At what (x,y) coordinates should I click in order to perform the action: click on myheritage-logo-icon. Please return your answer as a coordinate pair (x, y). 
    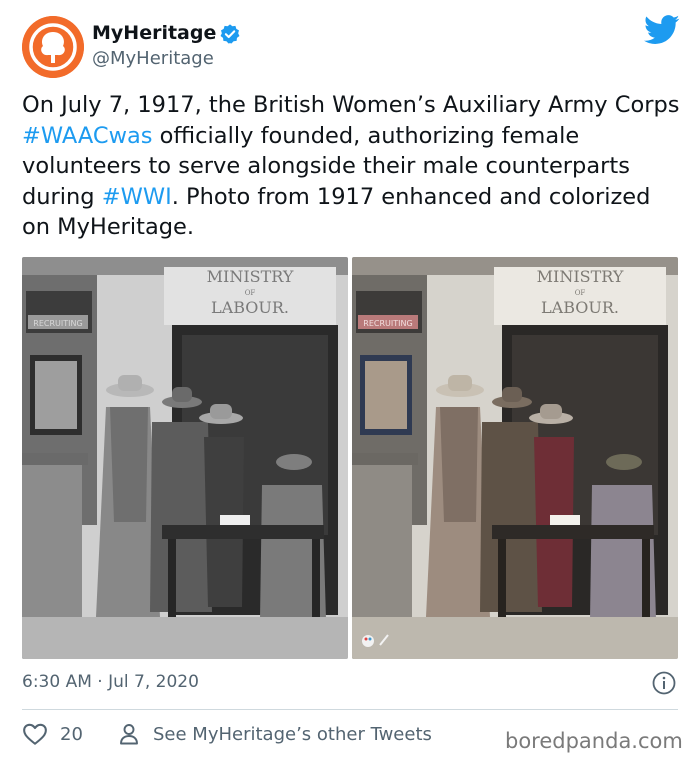
    Looking at the image, I should click on (53, 47).